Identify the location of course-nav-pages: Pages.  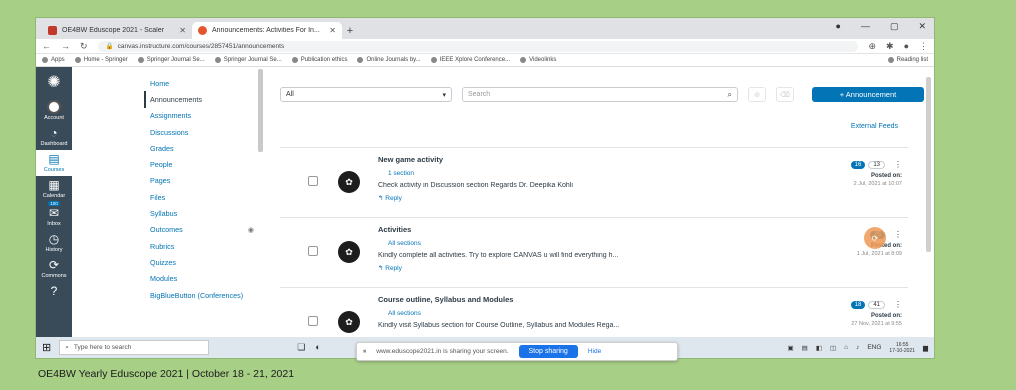
(206, 181).